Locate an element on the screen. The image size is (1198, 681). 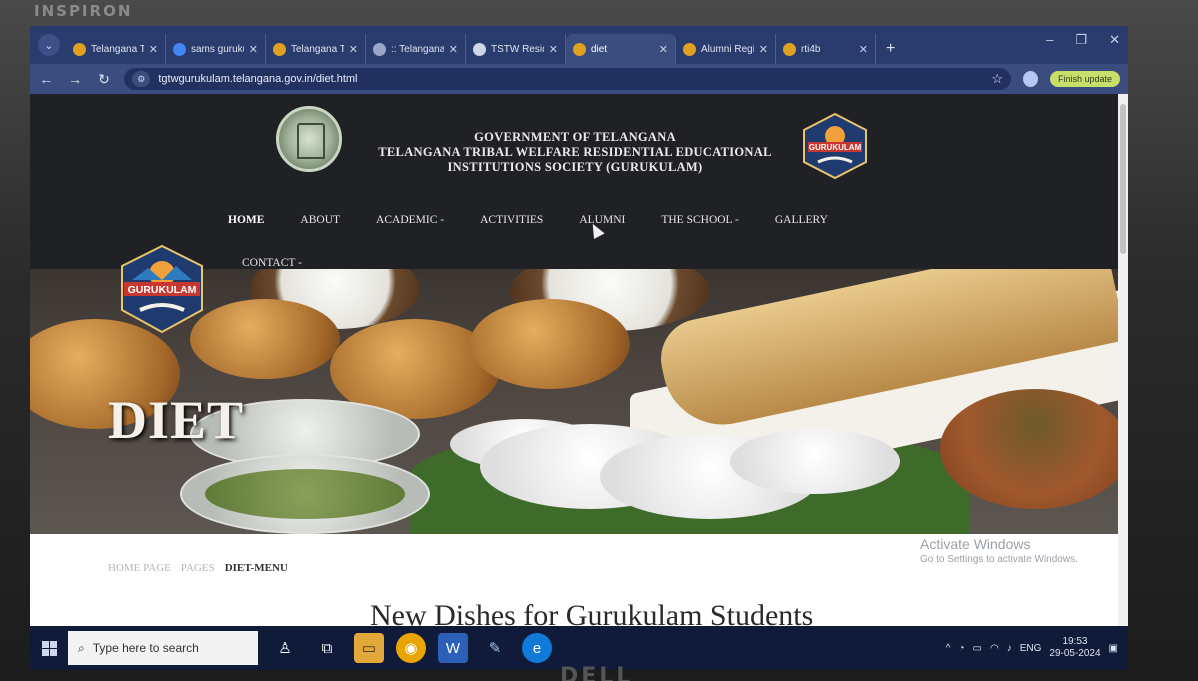
meet-now-icon: ◔ is located at coordinates (961, 648).